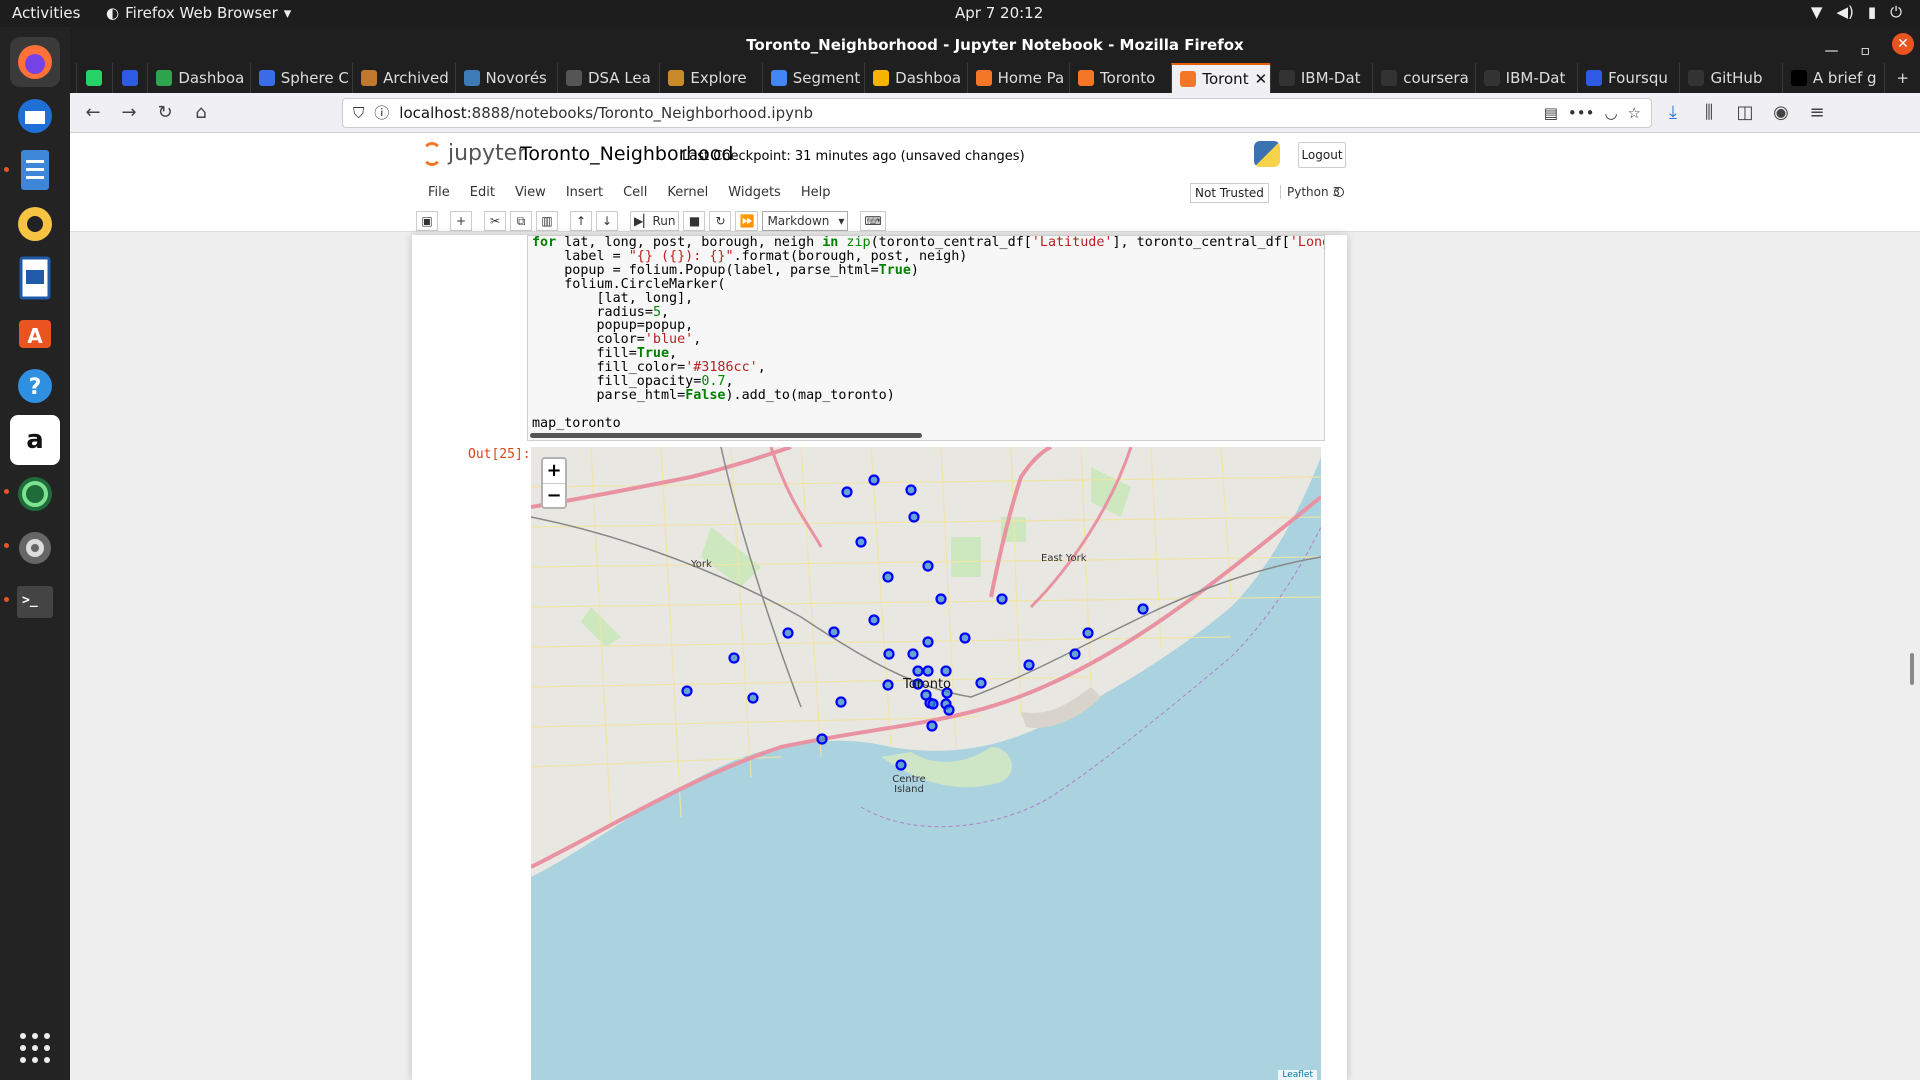 The image size is (1920, 1080). What do you see at coordinates (198, 13) in the screenshot?
I see `app-menu: ◐ Firefox Web Browser ▾` at bounding box center [198, 13].